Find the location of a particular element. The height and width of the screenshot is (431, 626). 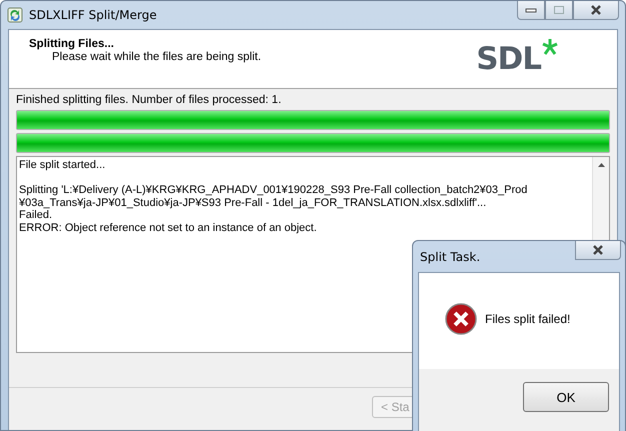

status-text: Finished splitting files. Number of files processed: 1. is located at coordinates (149, 100).